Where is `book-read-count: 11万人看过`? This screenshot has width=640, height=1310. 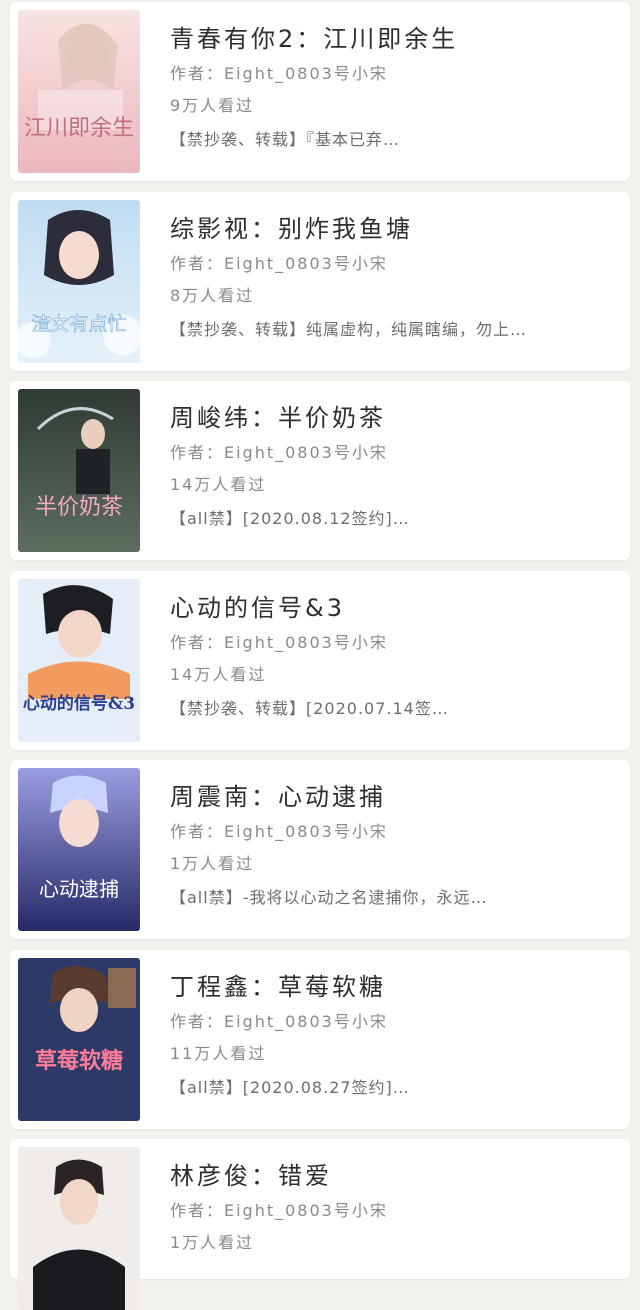
book-read-count: 11万人看过 is located at coordinates (218, 1053).